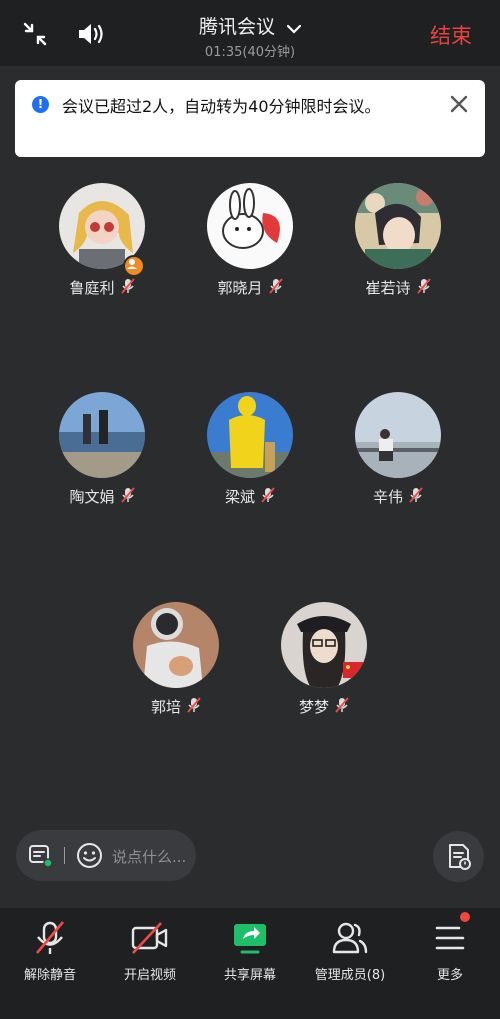  I want to click on start-video-label: 开启视频, so click(149, 975).